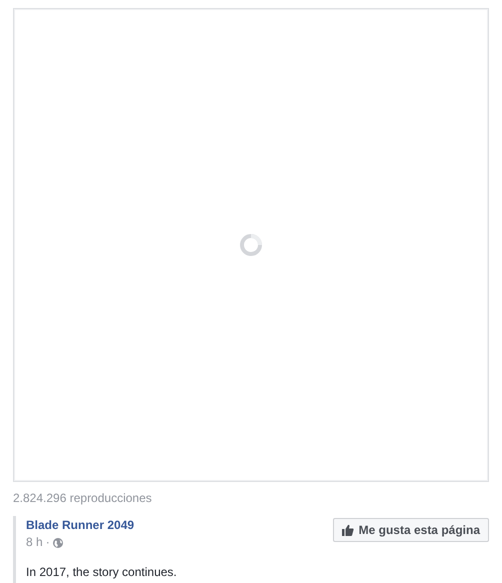 Image resolution: width=502 pixels, height=583 pixels. Describe the element at coordinates (410, 530) in the screenshot. I see `like-page-button: Me gusta esta página` at that location.